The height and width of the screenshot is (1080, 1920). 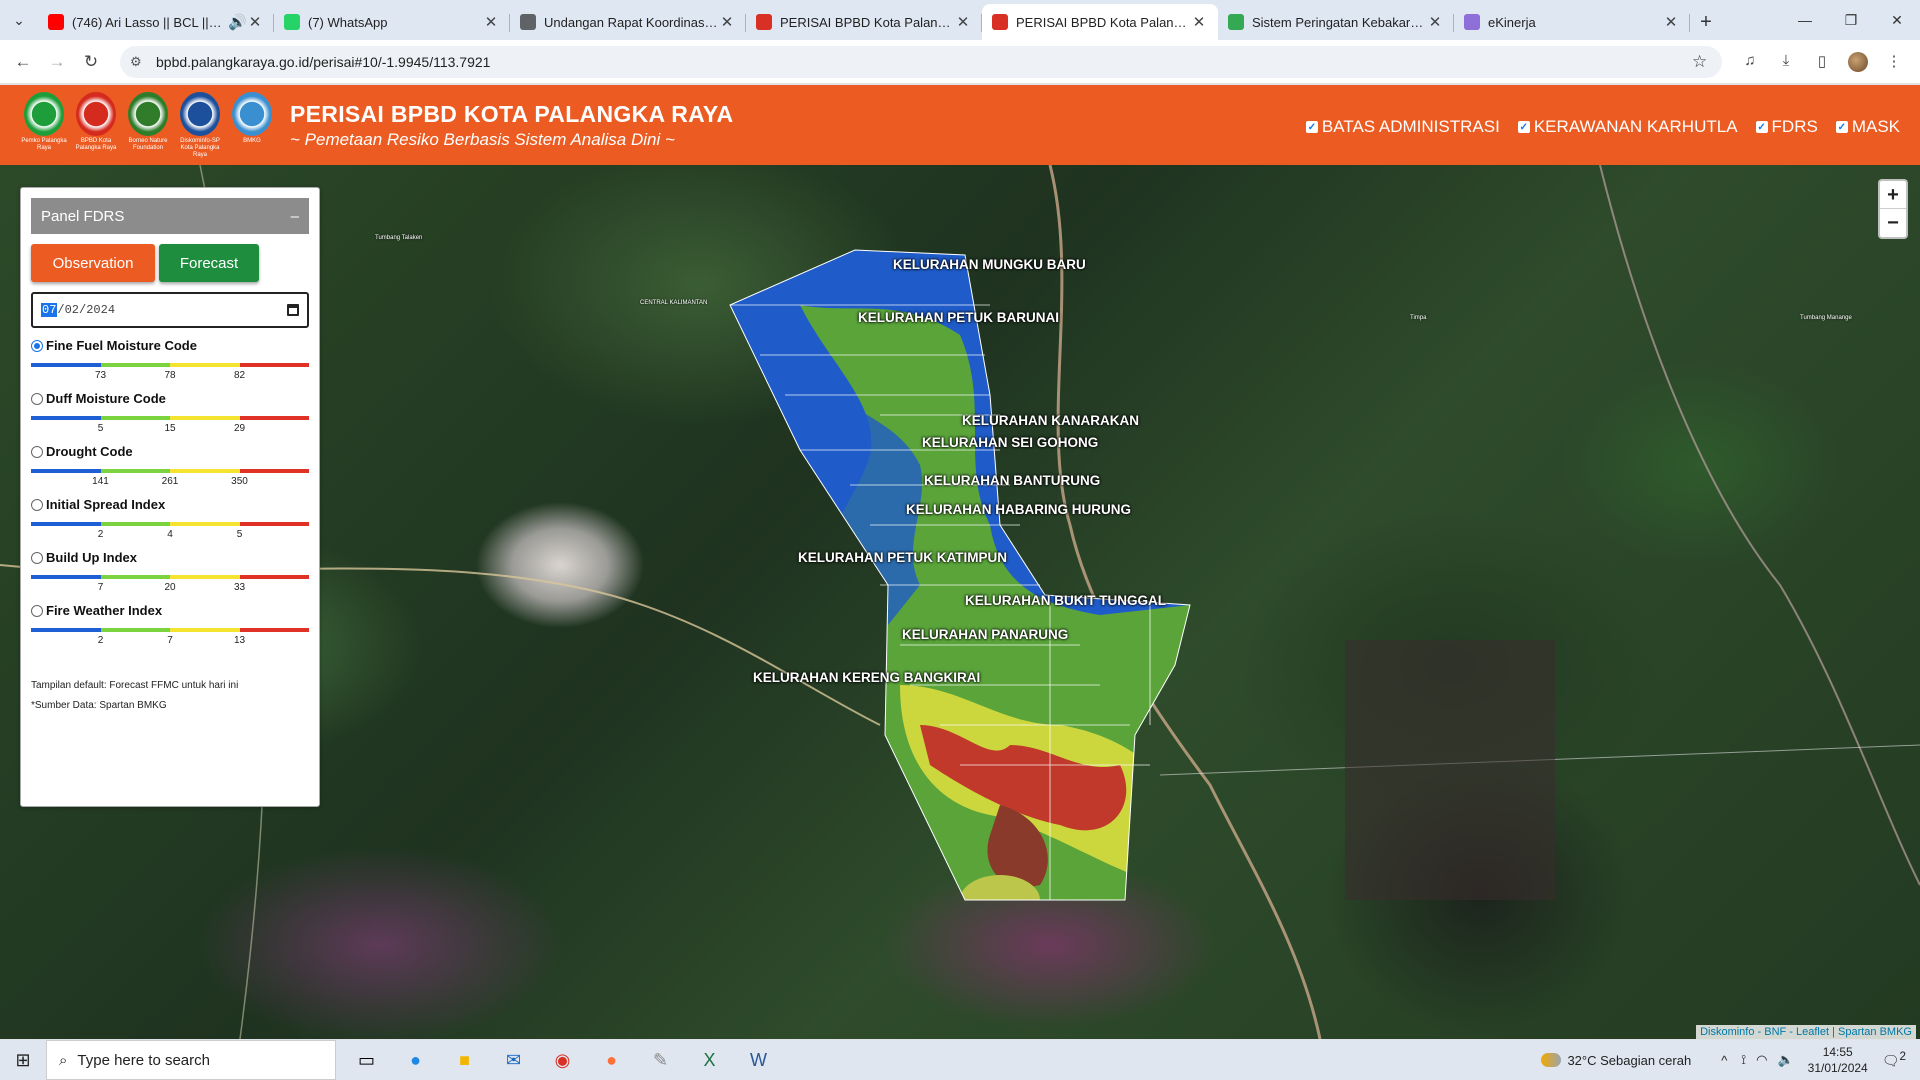 I want to click on browser-tab: eKinerja ✕, so click(x=1572, y=22).